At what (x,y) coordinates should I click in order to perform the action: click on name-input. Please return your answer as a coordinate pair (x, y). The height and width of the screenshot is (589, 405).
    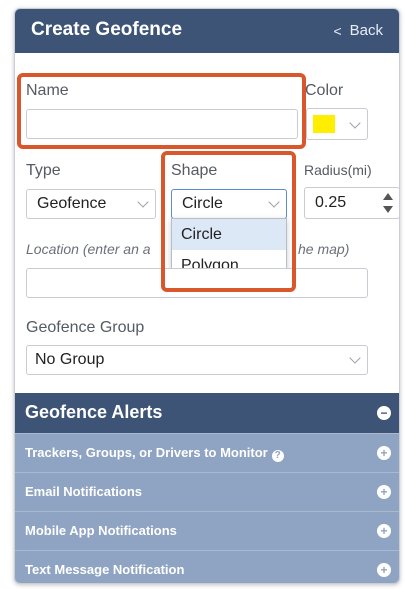
    Looking at the image, I should click on (162, 124).